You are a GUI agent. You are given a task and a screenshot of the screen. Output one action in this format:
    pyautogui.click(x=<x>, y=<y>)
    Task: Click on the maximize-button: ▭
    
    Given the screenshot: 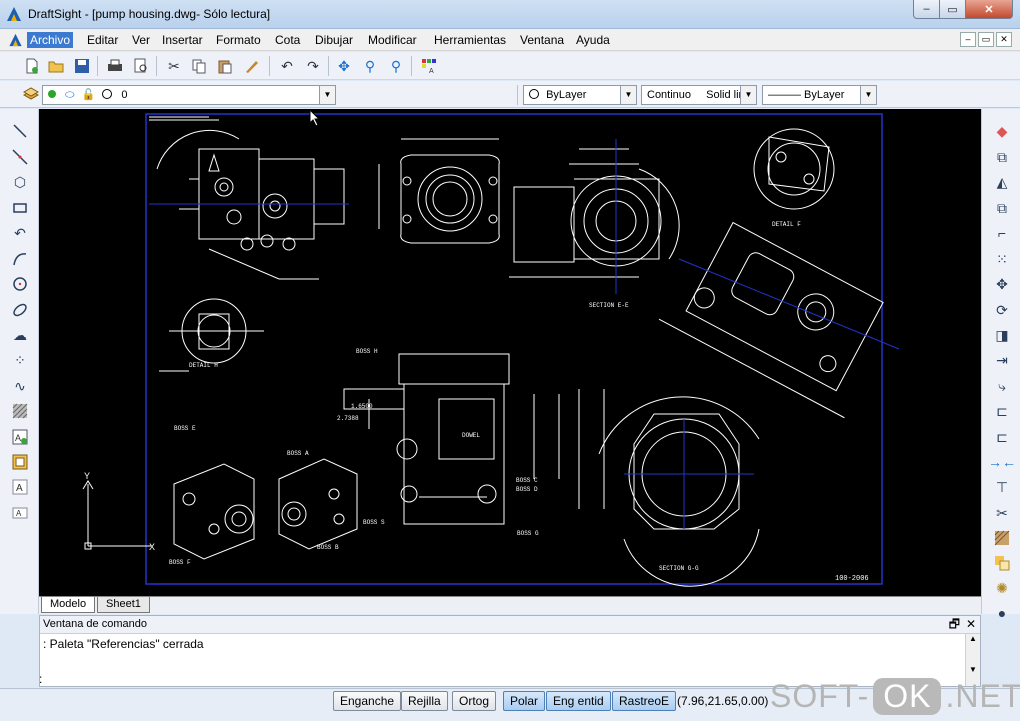 What is the action you would take?
    pyautogui.click(x=952, y=9)
    